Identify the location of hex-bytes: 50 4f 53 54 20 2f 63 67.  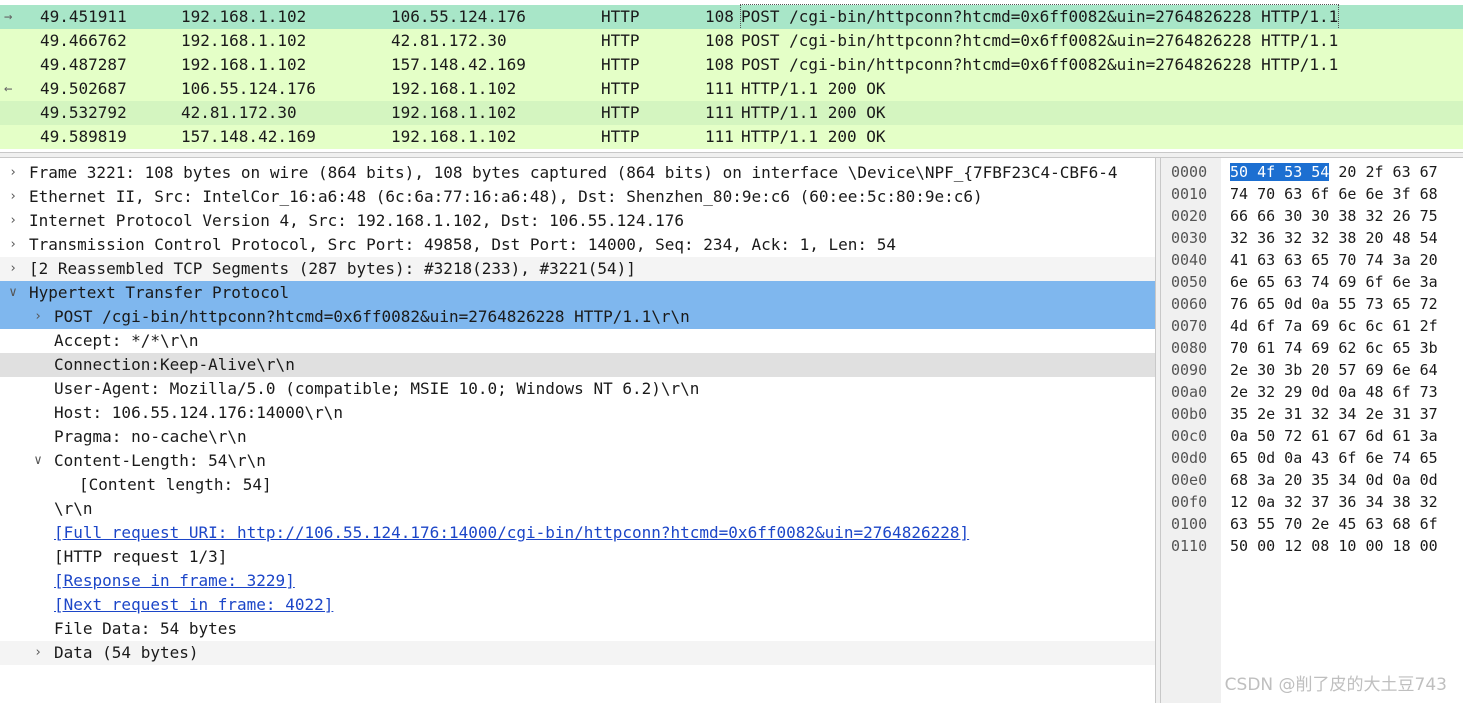
(1334, 172).